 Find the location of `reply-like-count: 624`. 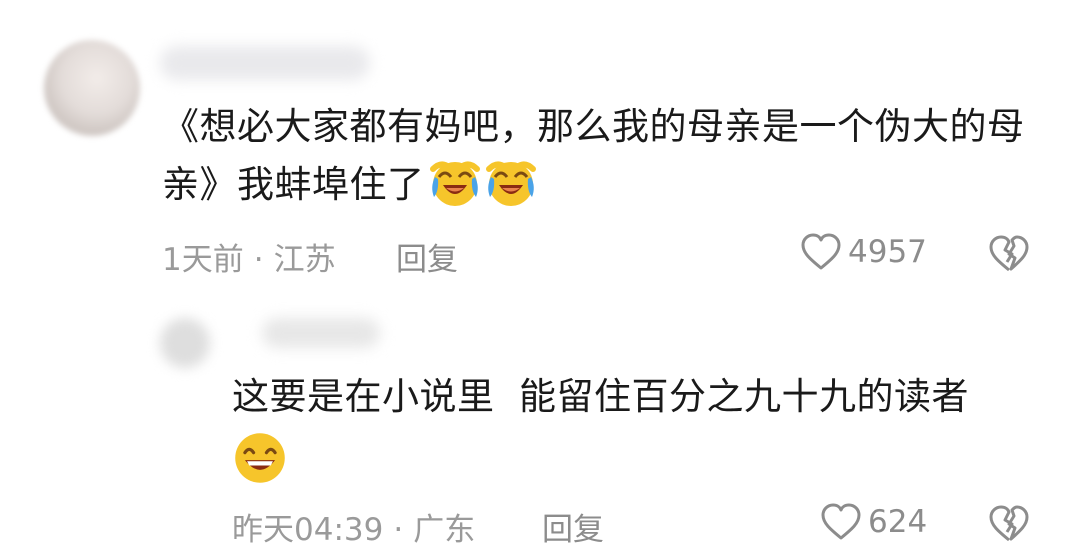

reply-like-count: 624 is located at coordinates (898, 522).